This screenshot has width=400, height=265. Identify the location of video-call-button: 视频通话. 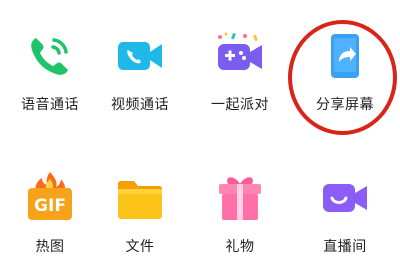
(140, 63).